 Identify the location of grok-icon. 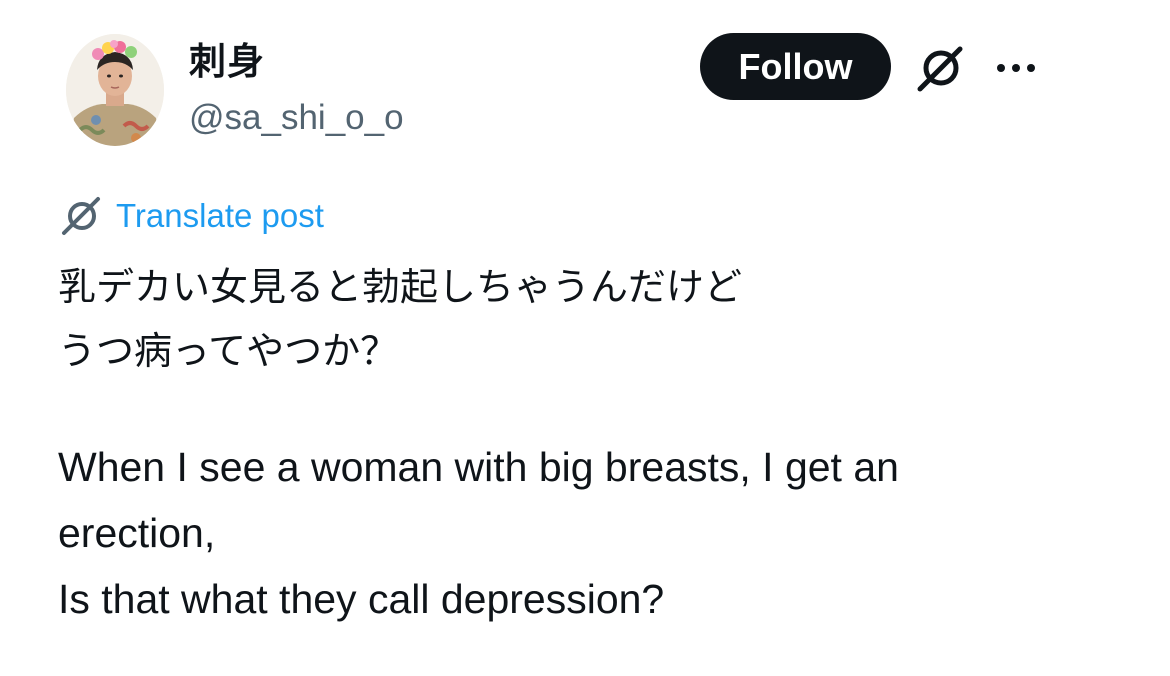
(941, 68).